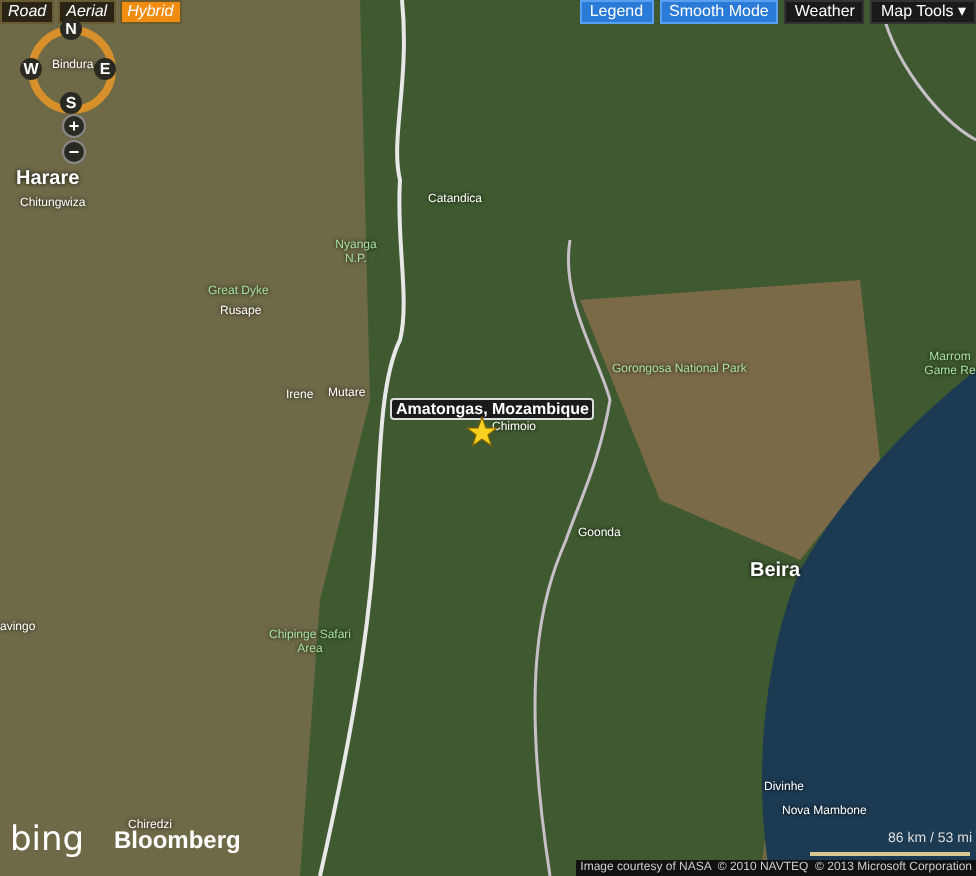 The height and width of the screenshot is (876, 976). What do you see at coordinates (824, 12) in the screenshot?
I see `toolbar-button: Weather` at bounding box center [824, 12].